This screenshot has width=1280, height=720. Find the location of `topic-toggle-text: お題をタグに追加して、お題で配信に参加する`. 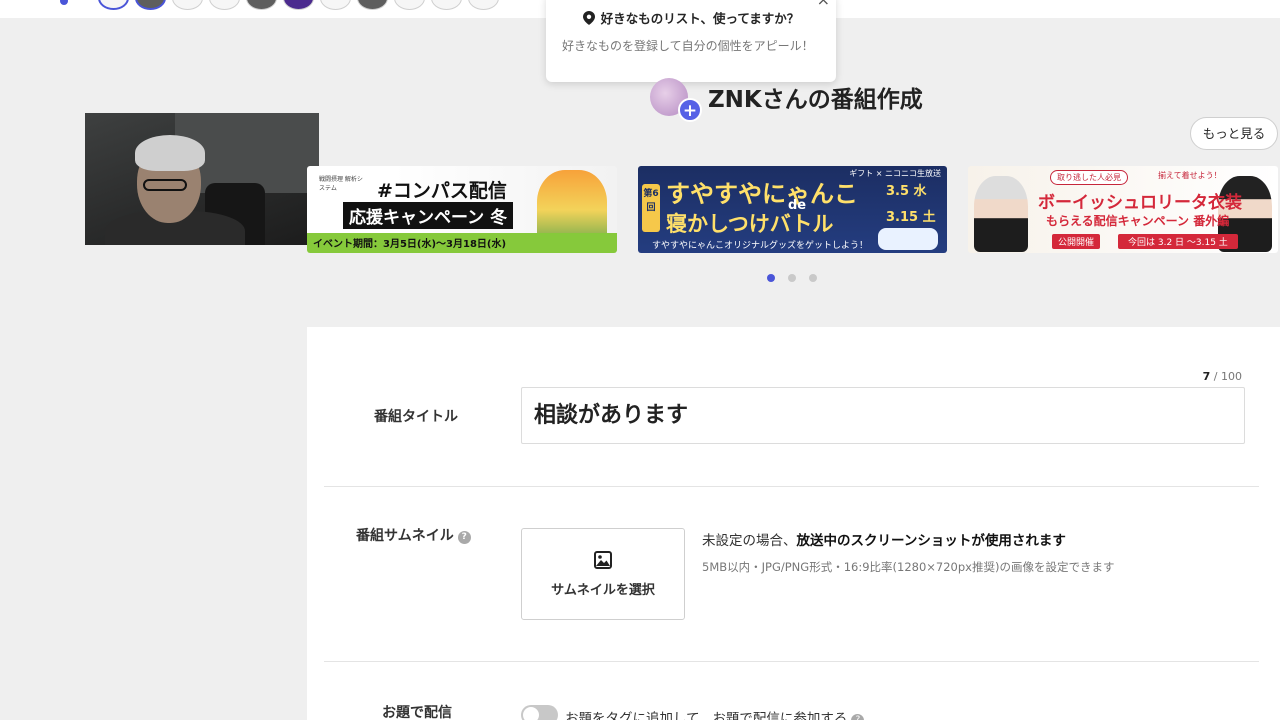

topic-toggle-text: お題をタグに追加して、お題で配信に参加する is located at coordinates (706, 715).